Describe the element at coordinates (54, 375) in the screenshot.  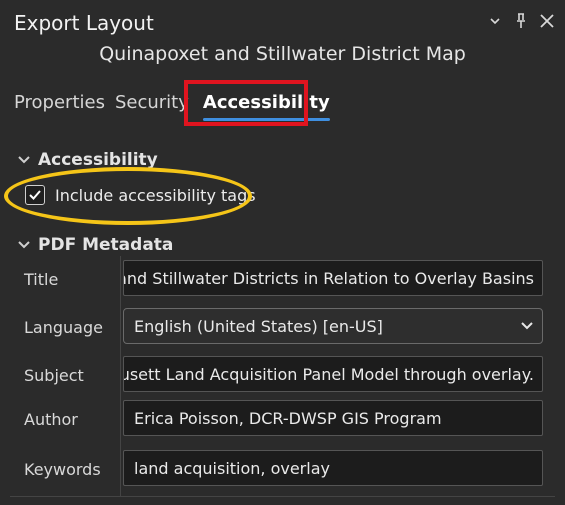
I see `field-label: Subject` at that location.